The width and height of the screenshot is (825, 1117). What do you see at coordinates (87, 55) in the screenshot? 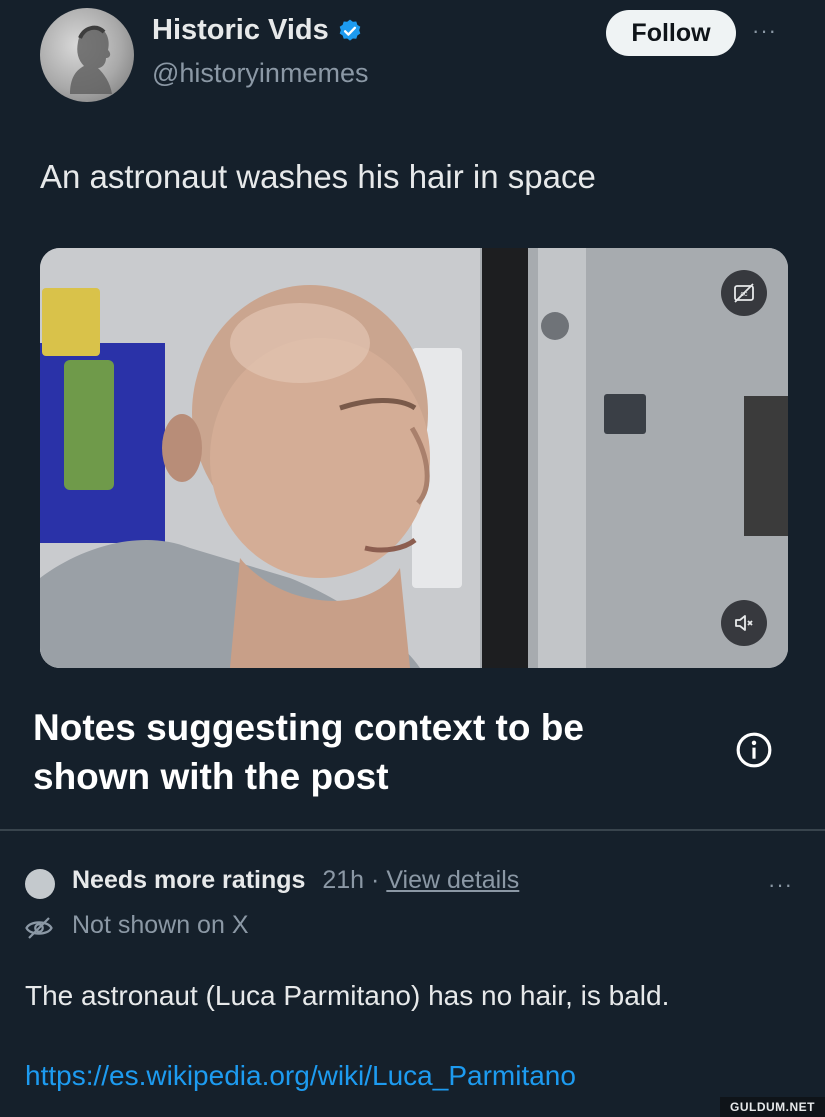
I see `author-avatar` at bounding box center [87, 55].